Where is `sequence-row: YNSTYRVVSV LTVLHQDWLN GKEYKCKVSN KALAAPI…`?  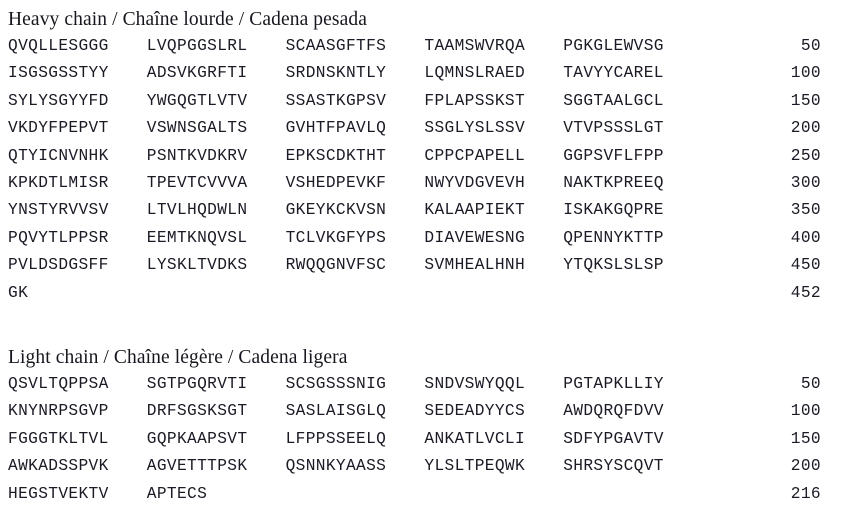
sequence-row: YNSTYRVVSV LTVLHQDWLN GKEYKCKVSN KALAAPI… is located at coordinates (415, 210).